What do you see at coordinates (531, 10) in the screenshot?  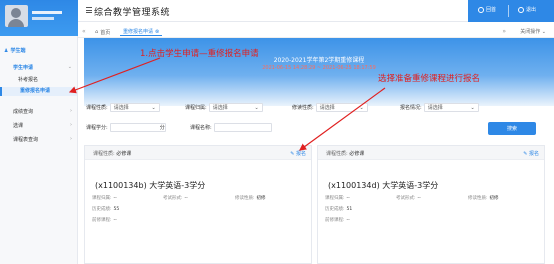 I see `logout-label: 退出` at bounding box center [531, 10].